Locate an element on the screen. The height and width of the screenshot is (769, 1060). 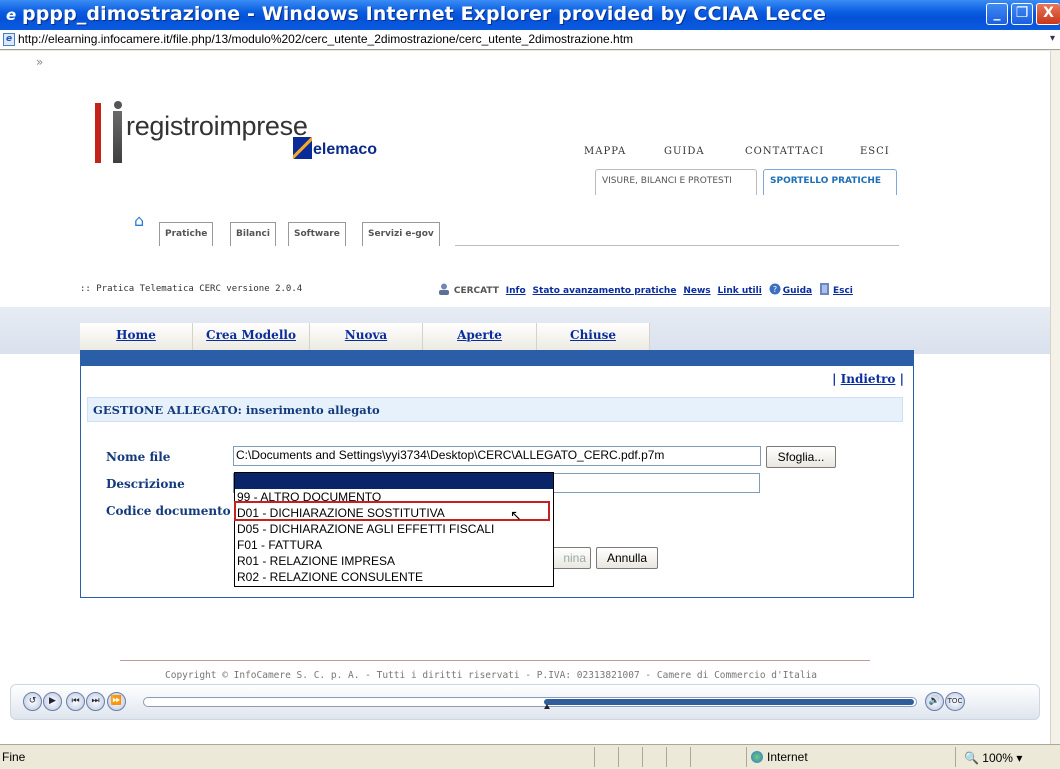
user-label: CERCATT is located at coordinates (476, 291).